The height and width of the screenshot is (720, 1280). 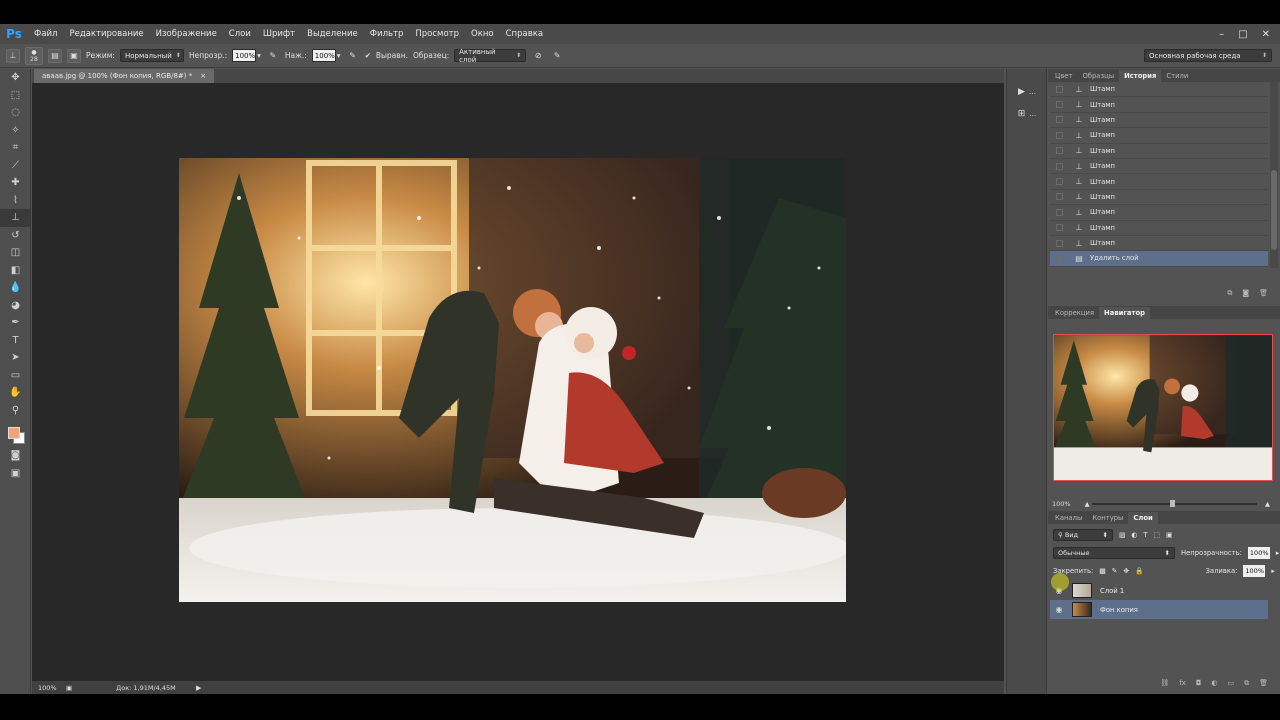 I want to click on layer-row-selected: ◉ Фон копия, so click(x=1159, y=609).